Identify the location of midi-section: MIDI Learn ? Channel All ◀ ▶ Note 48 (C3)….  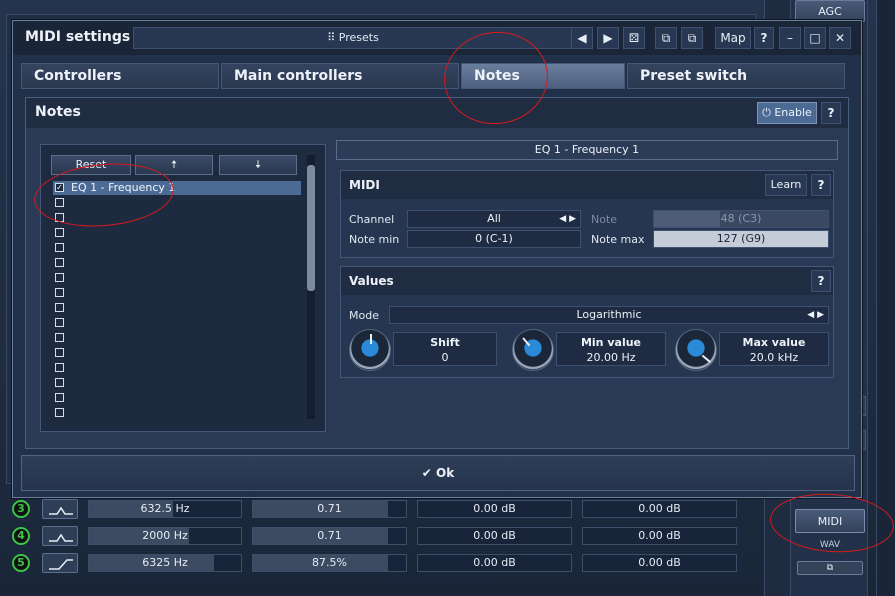
(587, 214).